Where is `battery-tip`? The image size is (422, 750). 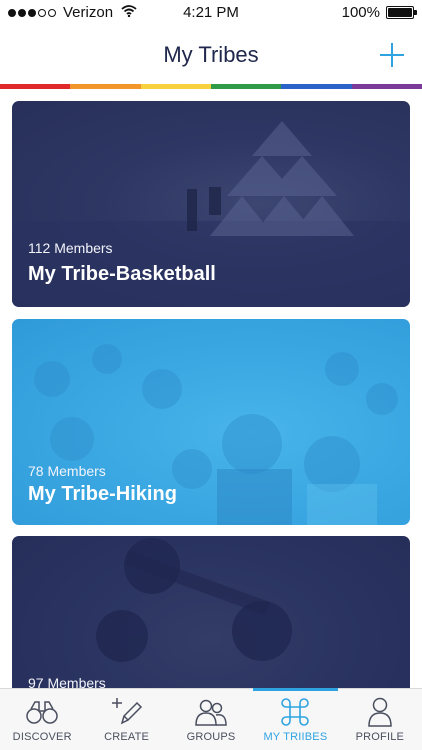 battery-tip is located at coordinates (415, 12).